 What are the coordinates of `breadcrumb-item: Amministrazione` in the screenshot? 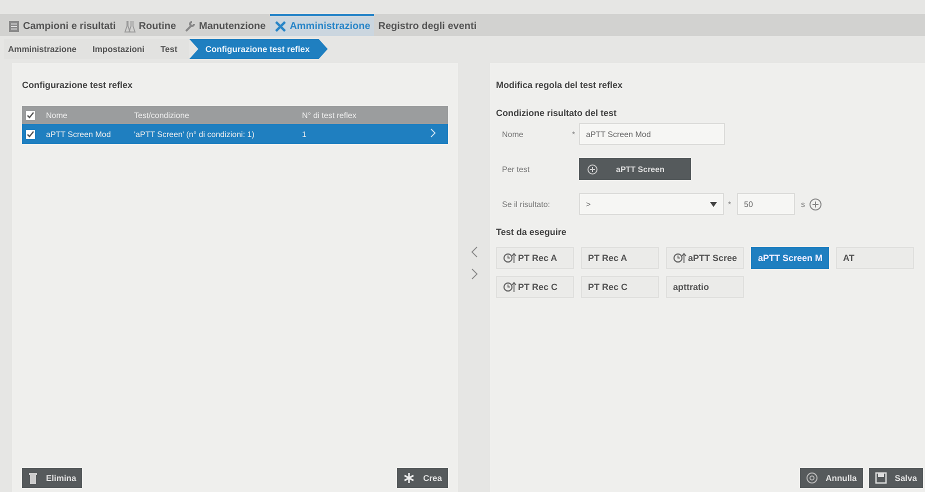 It's located at (46, 49).